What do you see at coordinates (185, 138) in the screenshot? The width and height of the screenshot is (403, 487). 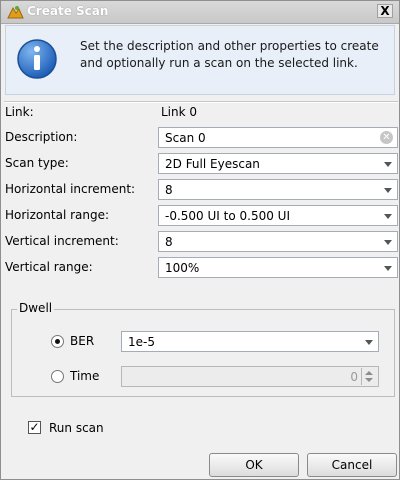 I see `description-value: Scan 0` at bounding box center [185, 138].